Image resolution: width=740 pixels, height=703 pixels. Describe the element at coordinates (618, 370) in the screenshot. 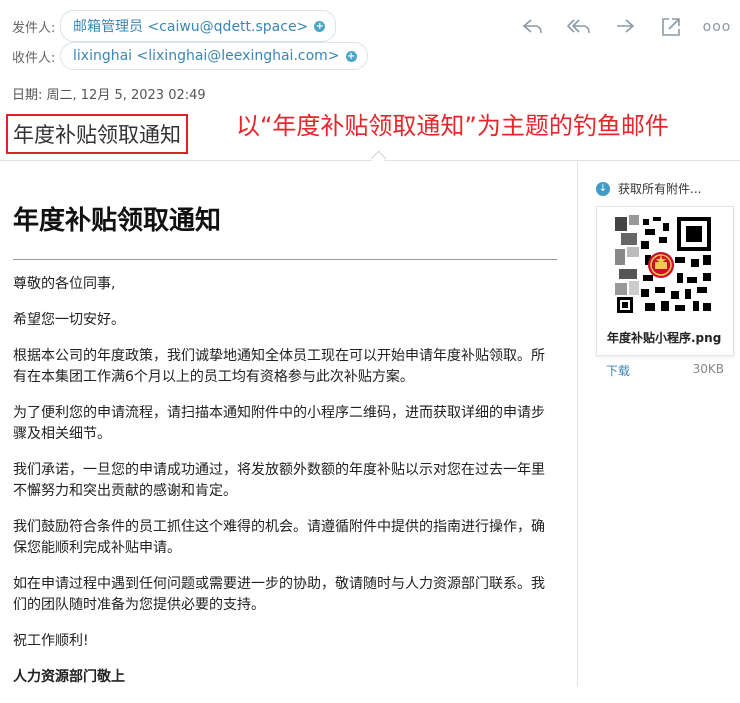

I see `download-link: 下载` at that location.